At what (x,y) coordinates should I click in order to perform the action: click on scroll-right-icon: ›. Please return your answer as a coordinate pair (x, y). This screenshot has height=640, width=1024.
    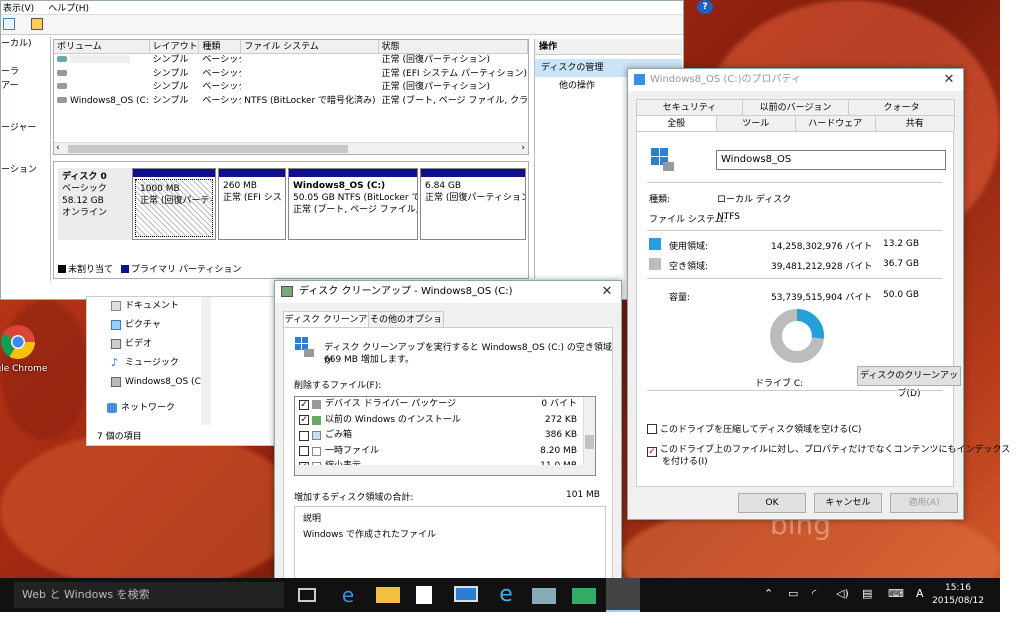
    Looking at the image, I should click on (523, 148).